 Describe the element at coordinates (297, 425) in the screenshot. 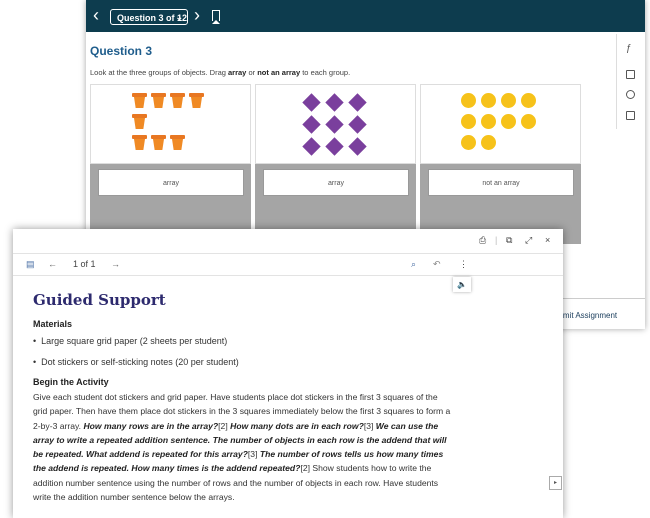

I see `activity-question: How many dots are in each row?` at that location.